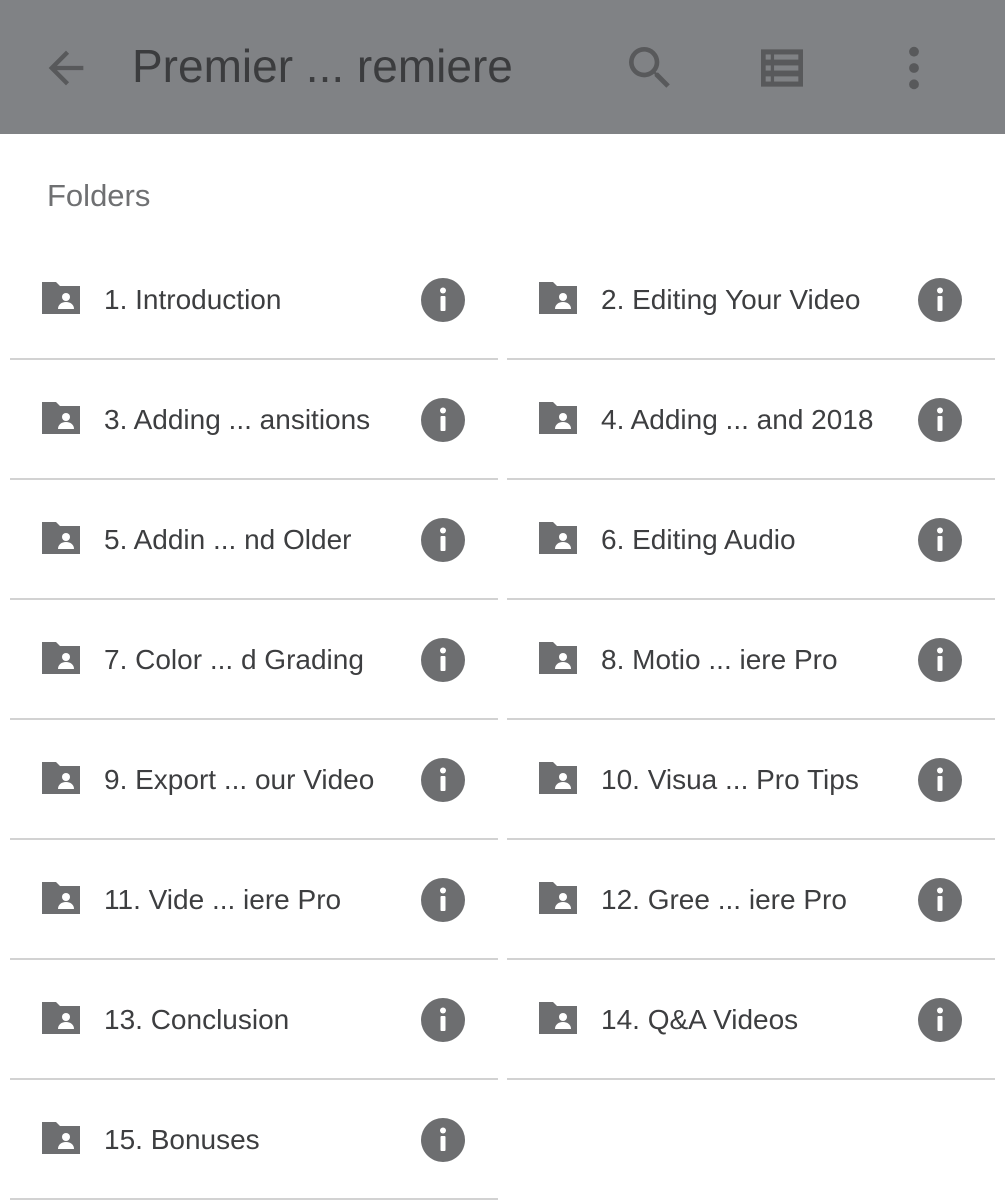 The width and height of the screenshot is (1005, 1200). I want to click on folder-item-13: 13. Conclusion, so click(254, 1020).